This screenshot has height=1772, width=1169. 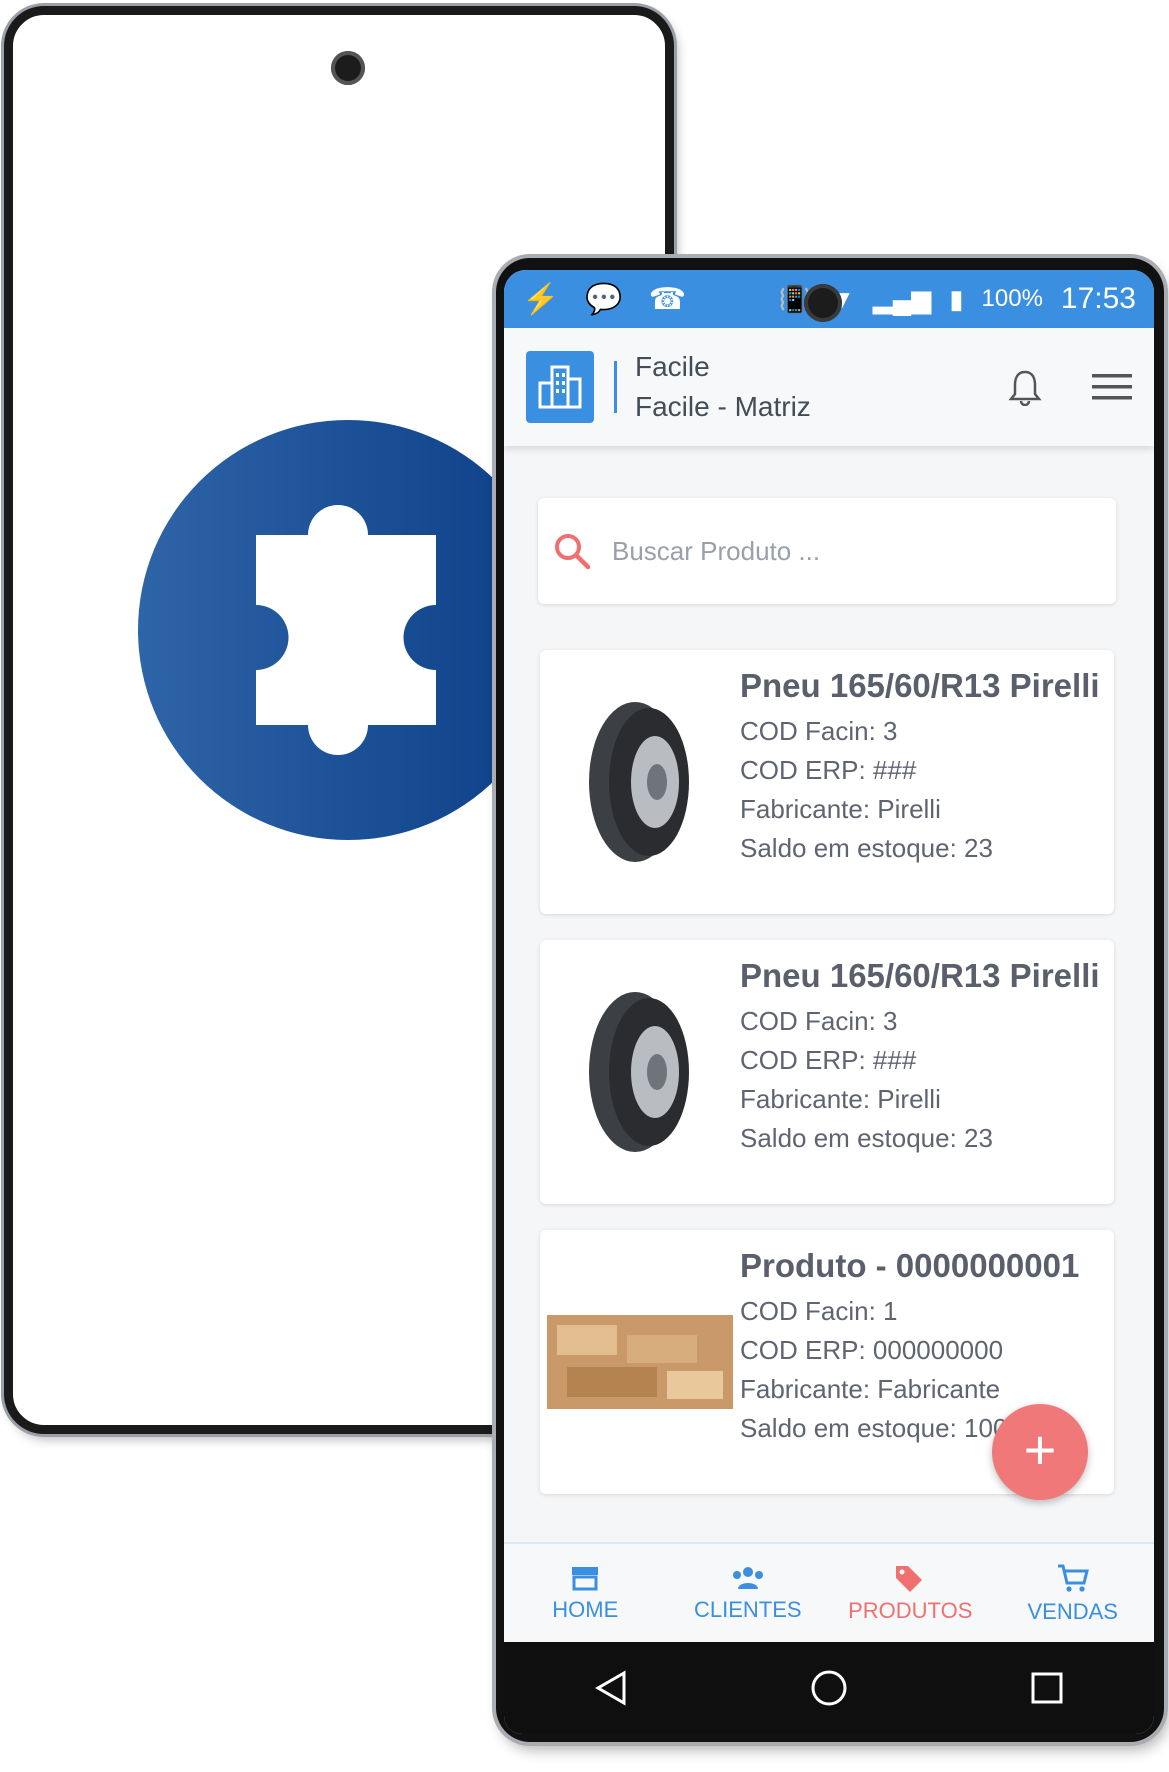 I want to click on product-name: Produto - 0000000001, so click(x=910, y=1265).